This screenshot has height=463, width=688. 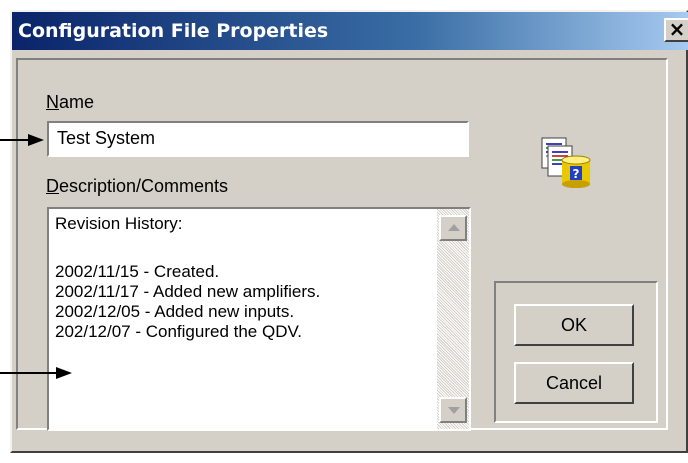 What do you see at coordinates (566, 164) in the screenshot?
I see `document-database-help-icon: ?` at bounding box center [566, 164].